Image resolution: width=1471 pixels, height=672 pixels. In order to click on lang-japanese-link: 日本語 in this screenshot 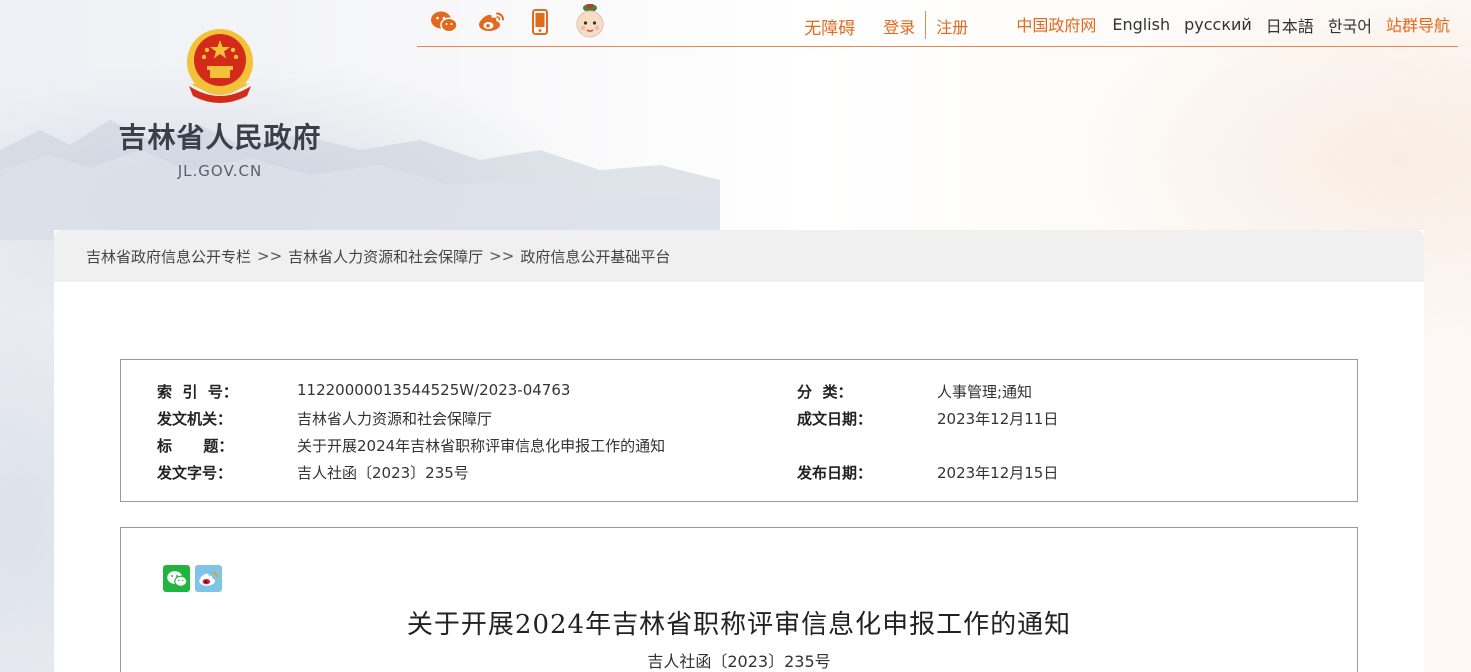, I will do `click(1290, 25)`.